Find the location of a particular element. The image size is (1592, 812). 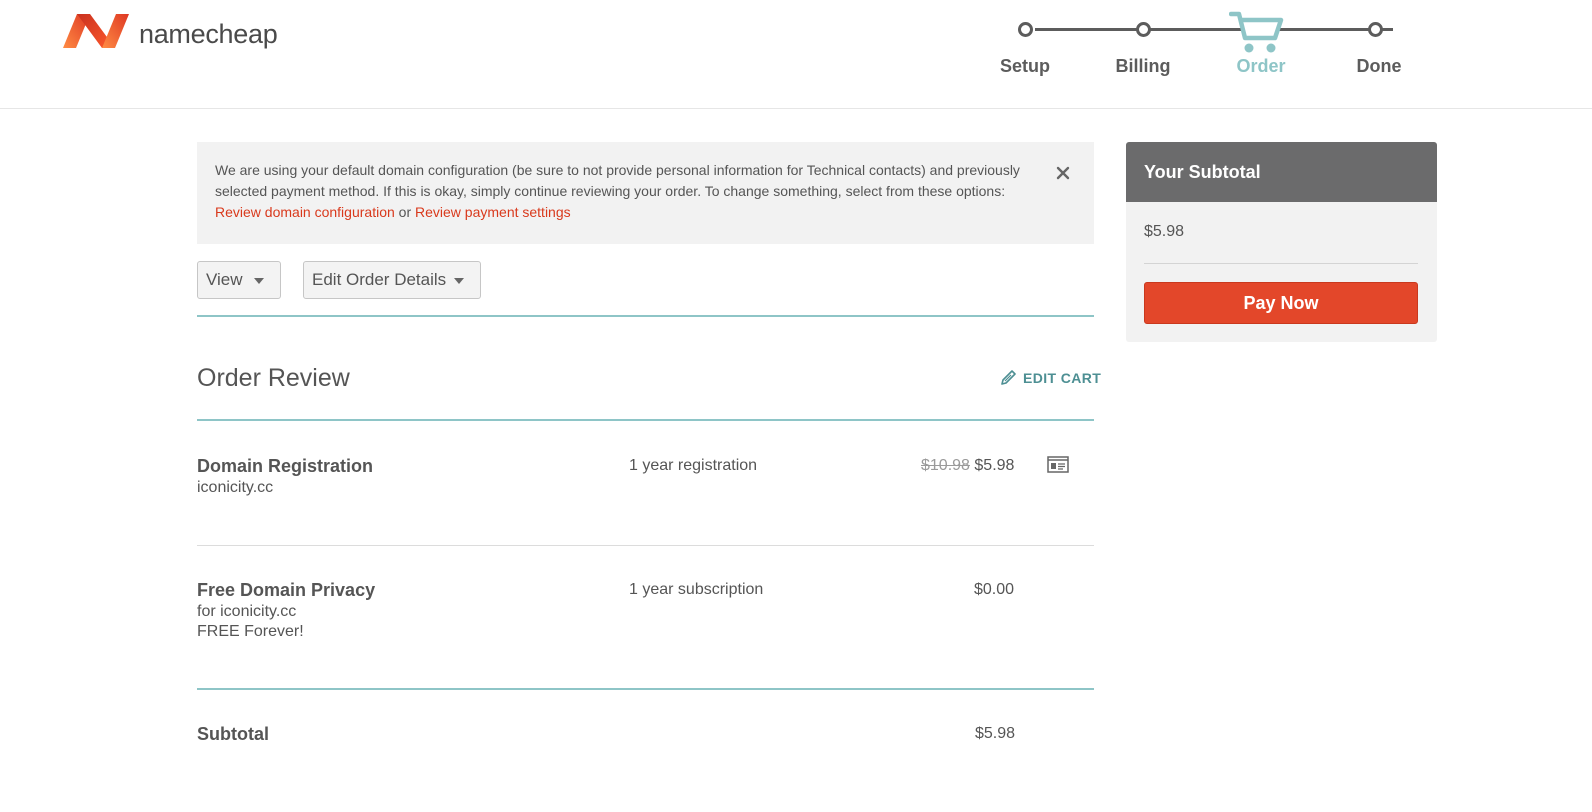

item-domain-price: $10.98 $5.98 is located at coordinates (967, 466).